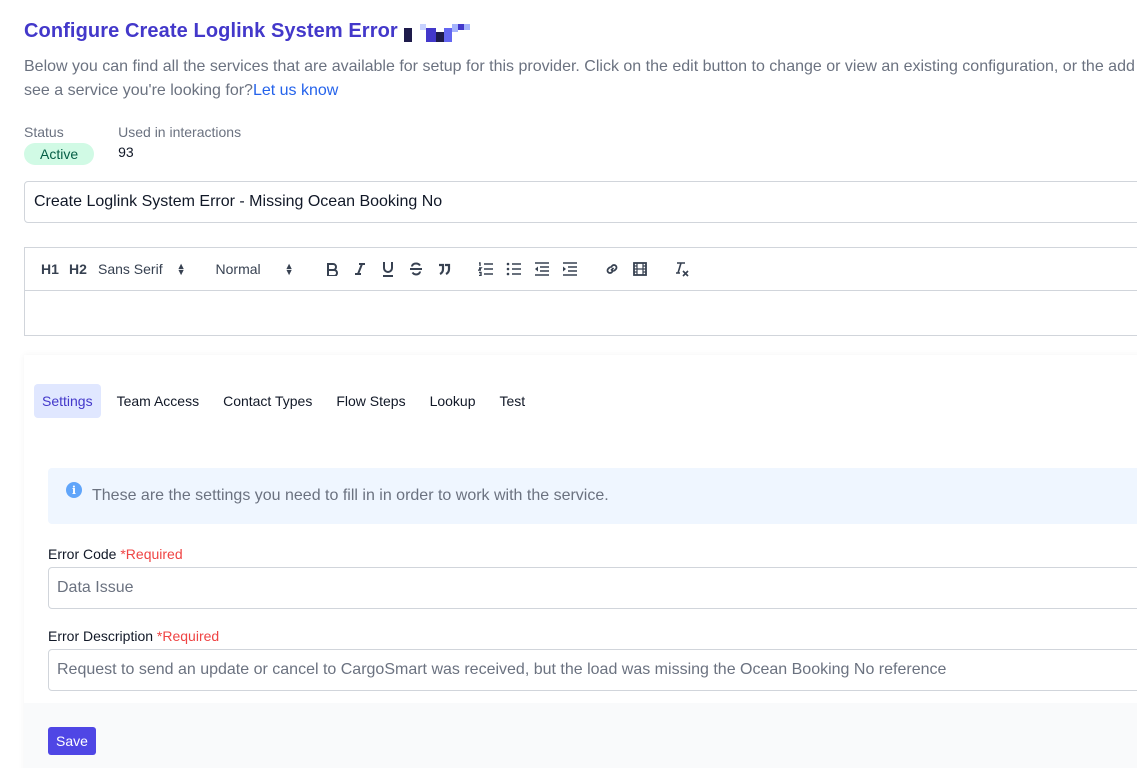 The height and width of the screenshot is (768, 1137). I want to click on error-code-label: Error Code *Required, so click(115, 554).